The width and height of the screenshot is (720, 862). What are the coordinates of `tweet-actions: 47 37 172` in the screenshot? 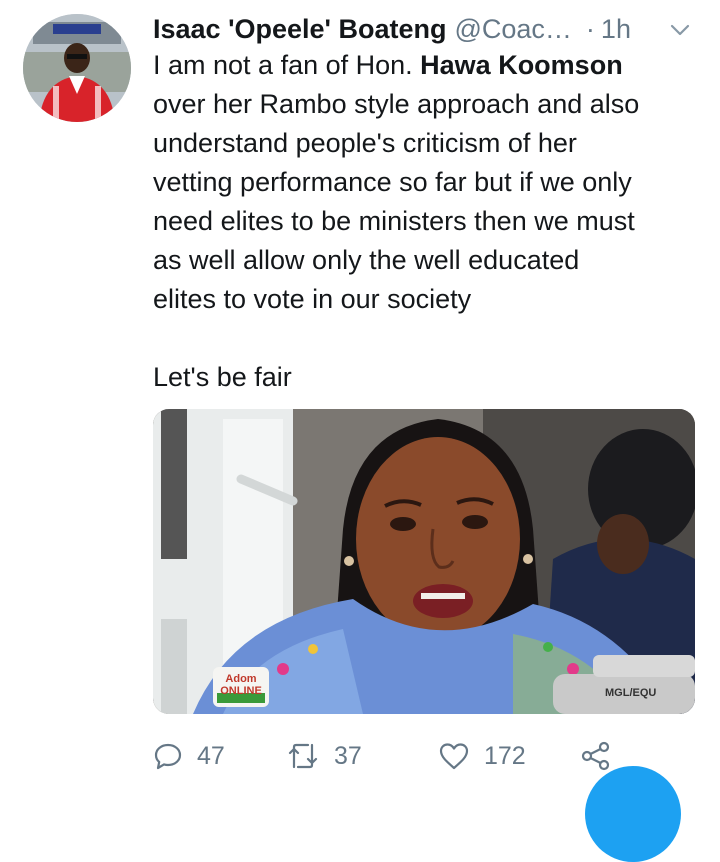 It's located at (388, 756).